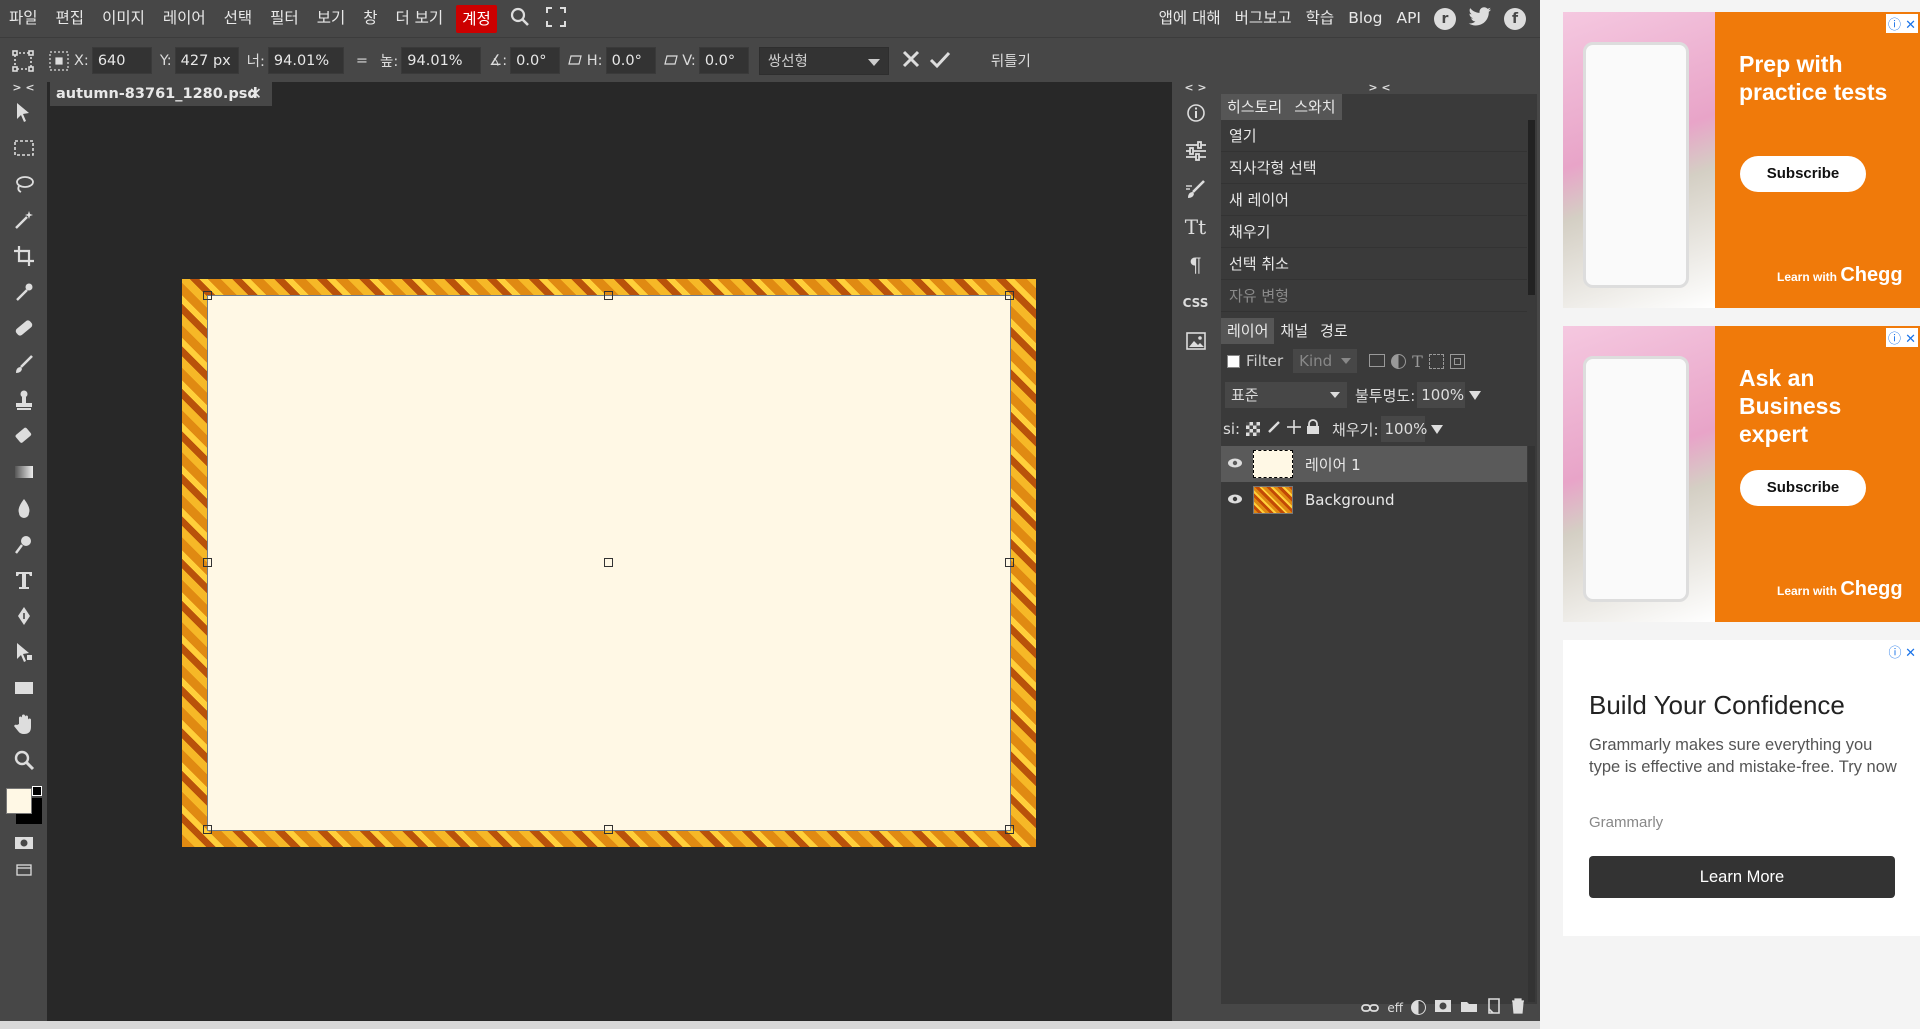 Image resolution: width=1920 pixels, height=1029 pixels. What do you see at coordinates (1377, 360) in the screenshot?
I see `pixel-filter-icon` at bounding box center [1377, 360].